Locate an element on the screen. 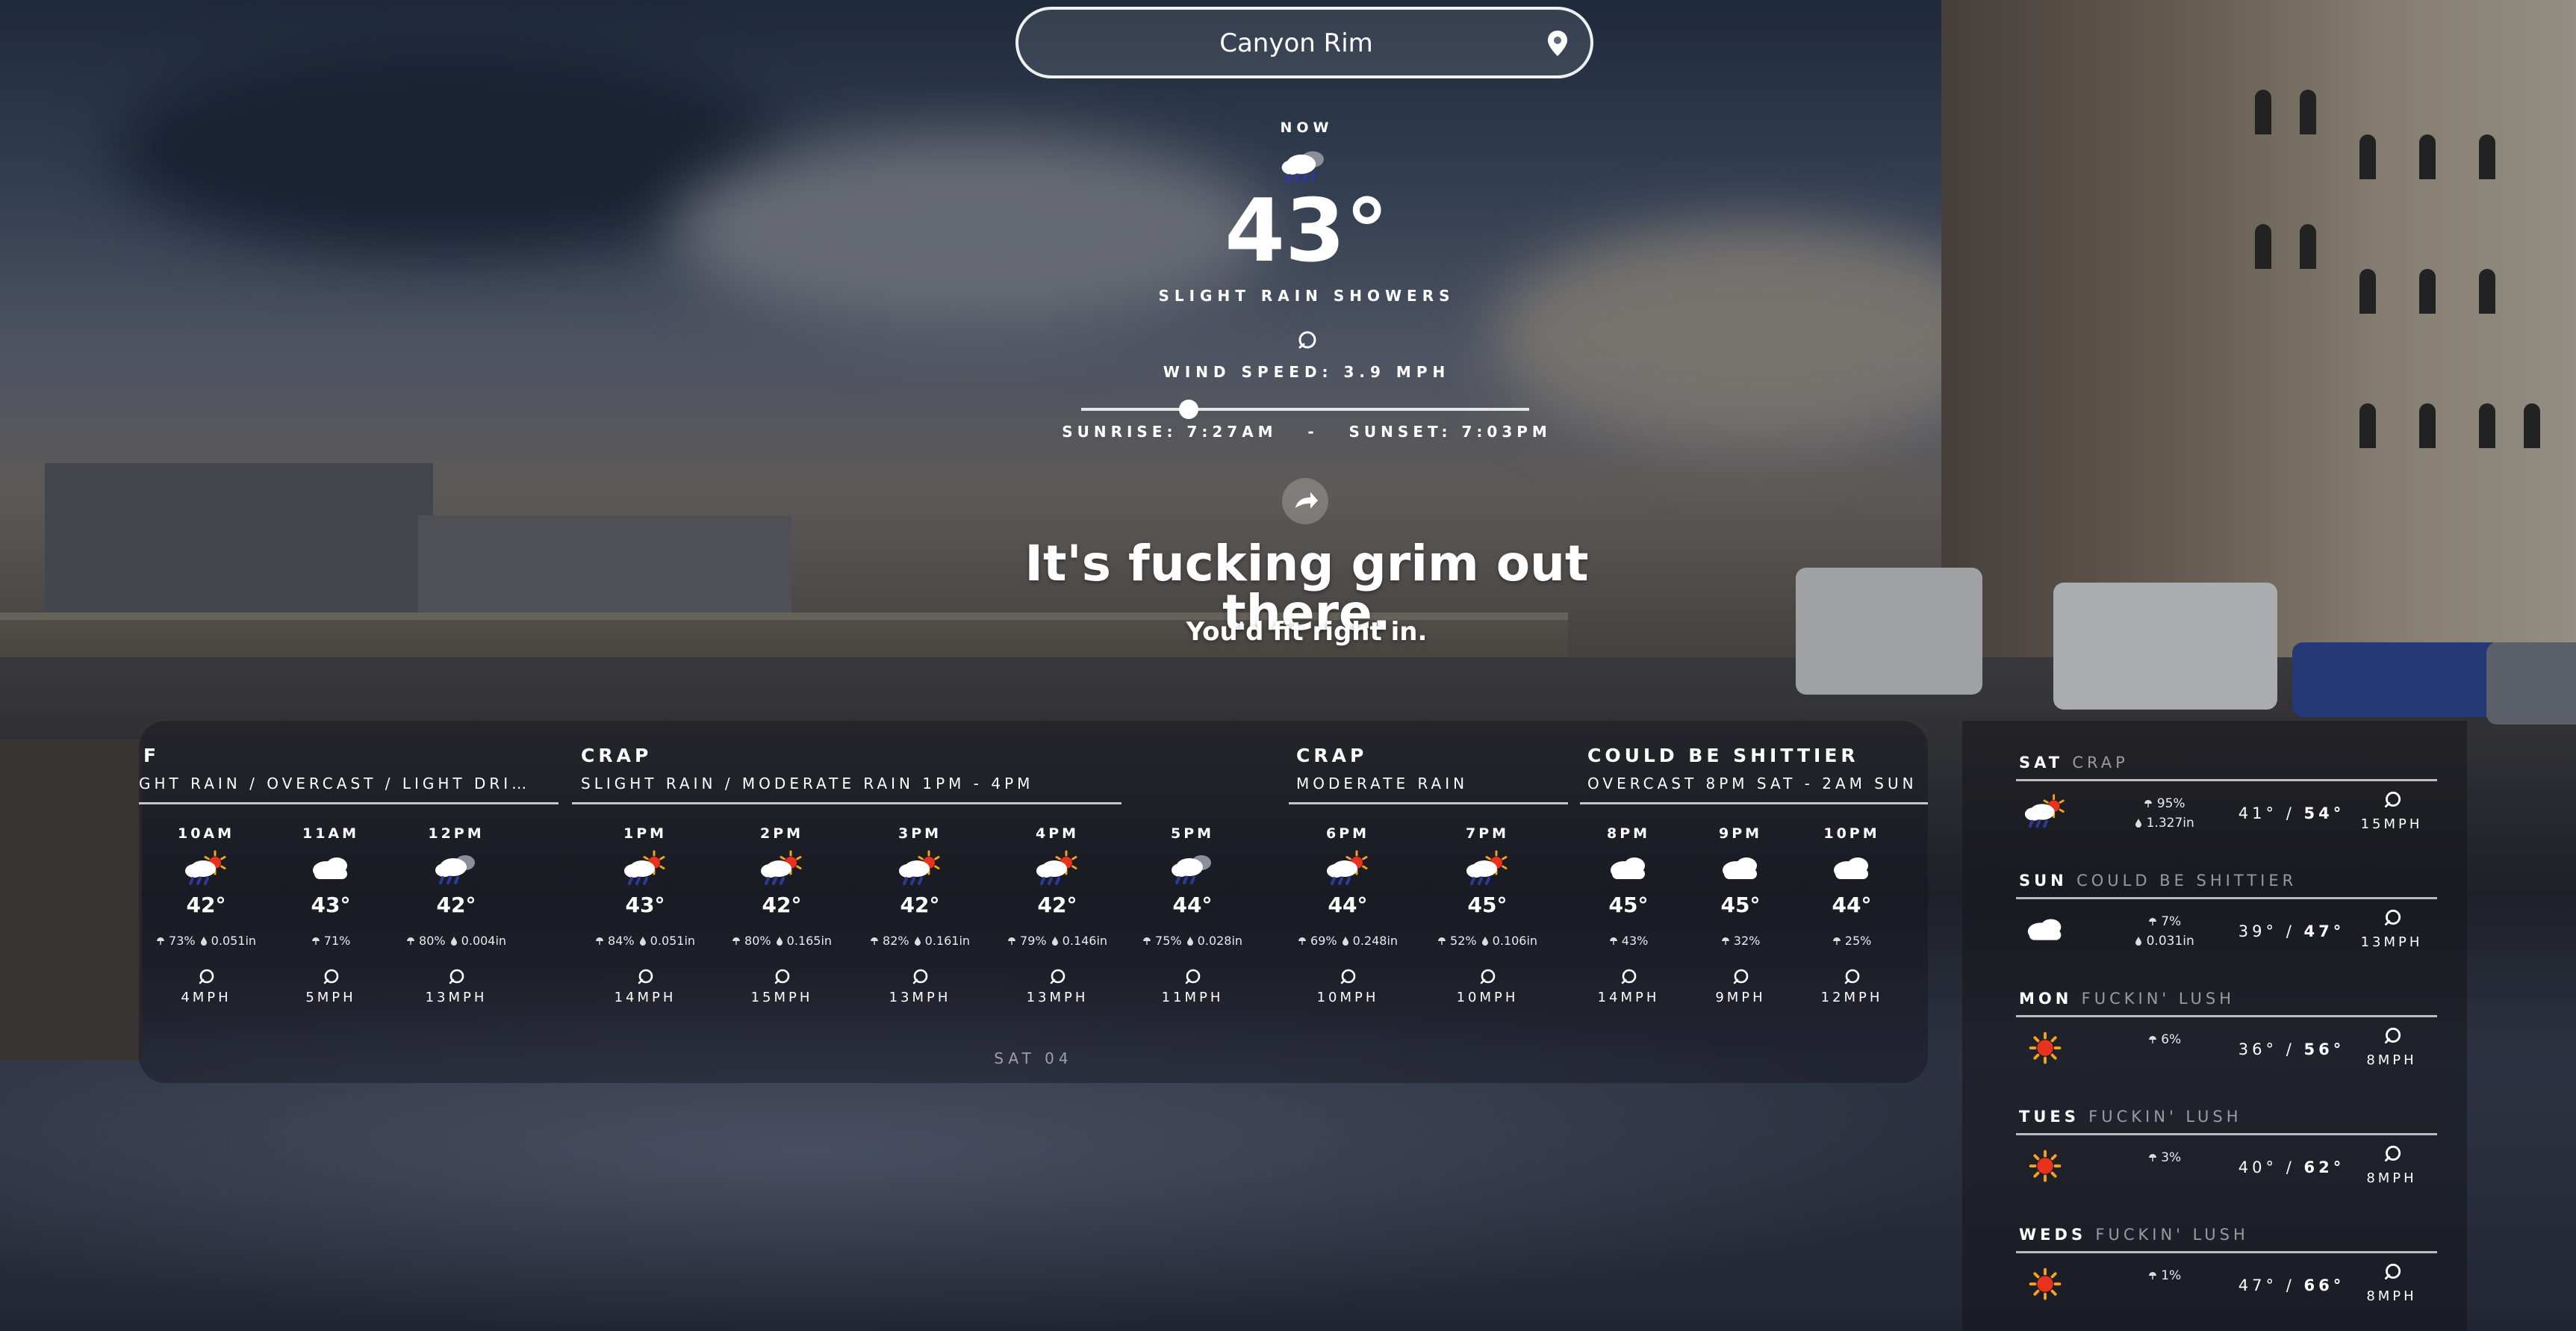 The width and height of the screenshot is (2576, 1331). location-input is located at coordinates (1296, 43).